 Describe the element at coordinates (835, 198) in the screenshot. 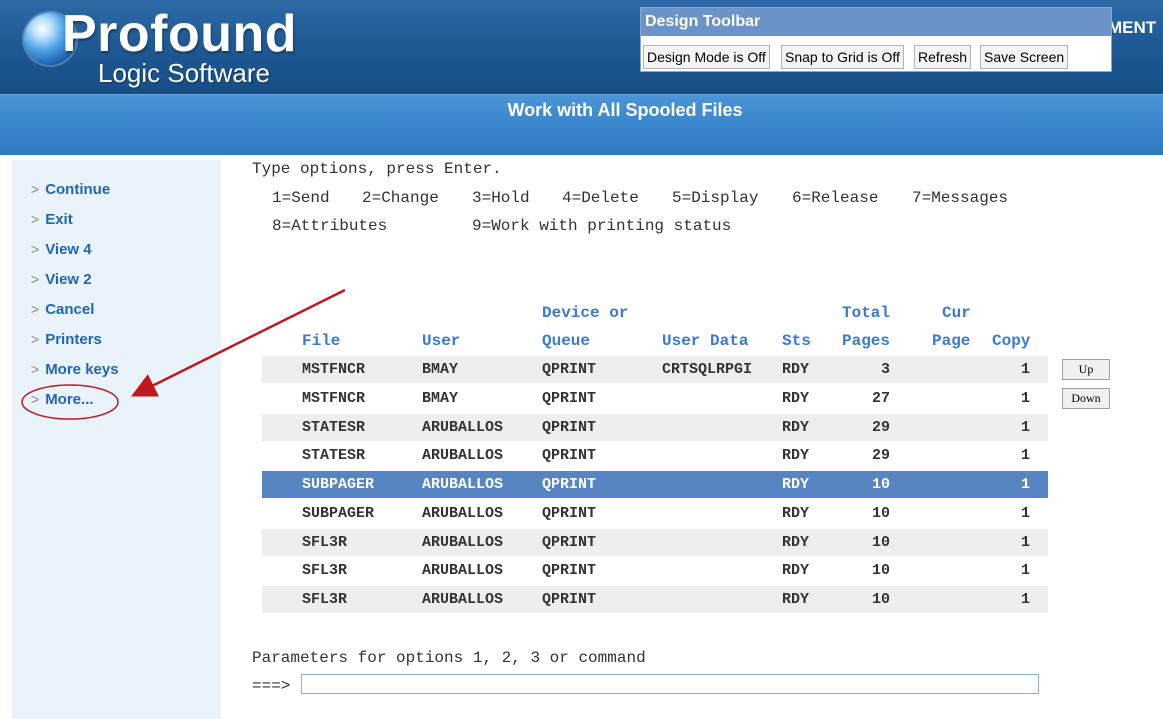

I see `option-release: 6=Release` at that location.